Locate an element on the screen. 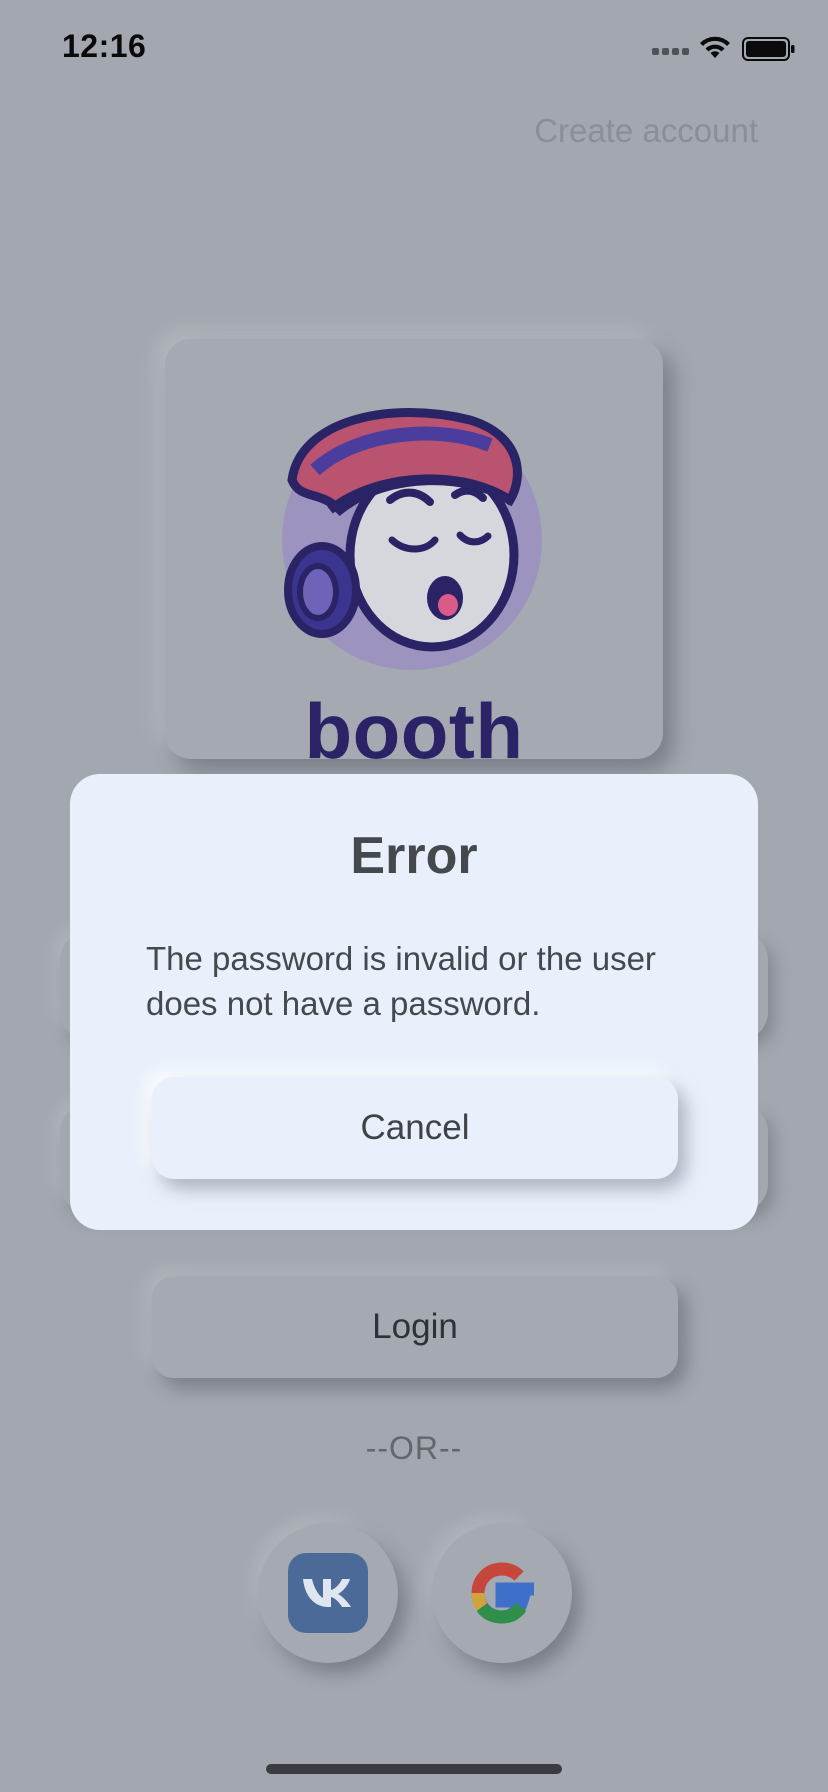 This screenshot has width=828, height=1792. home-indicator is located at coordinates (414, 1769).